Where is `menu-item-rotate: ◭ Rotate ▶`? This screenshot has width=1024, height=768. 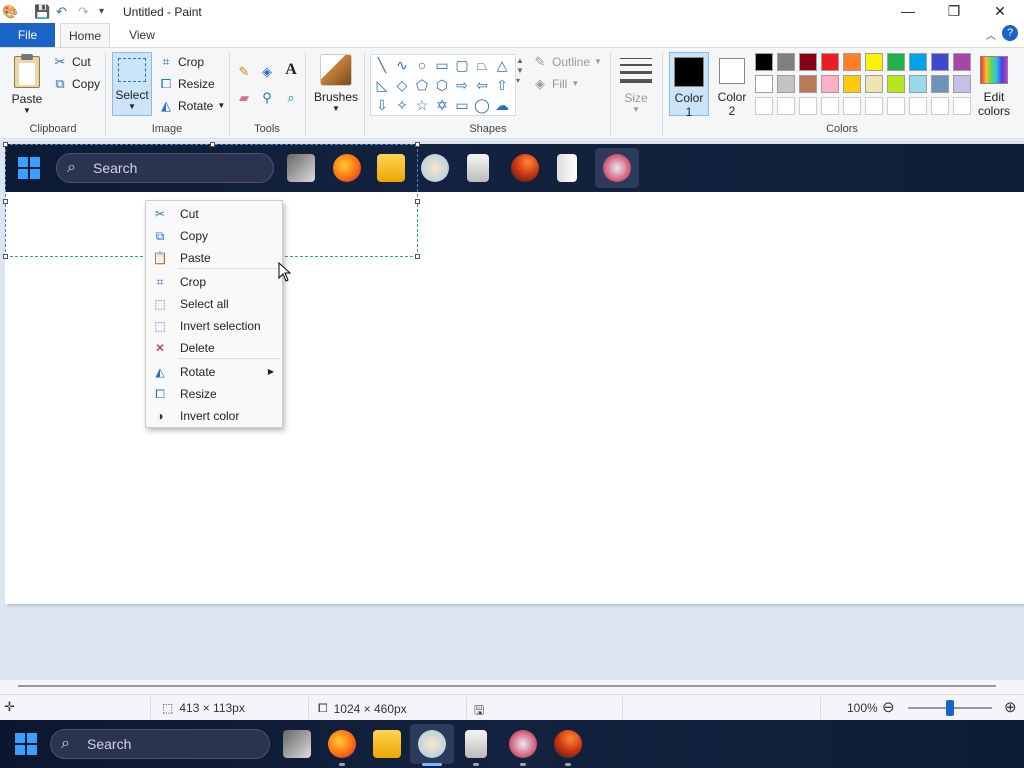
menu-item-rotate: ◭ Rotate ▶ is located at coordinates (214, 372).